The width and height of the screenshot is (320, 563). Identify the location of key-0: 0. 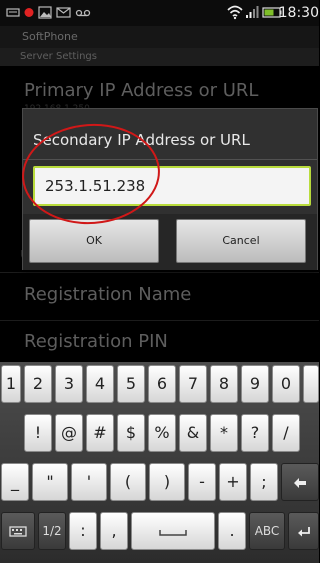
(286, 384).